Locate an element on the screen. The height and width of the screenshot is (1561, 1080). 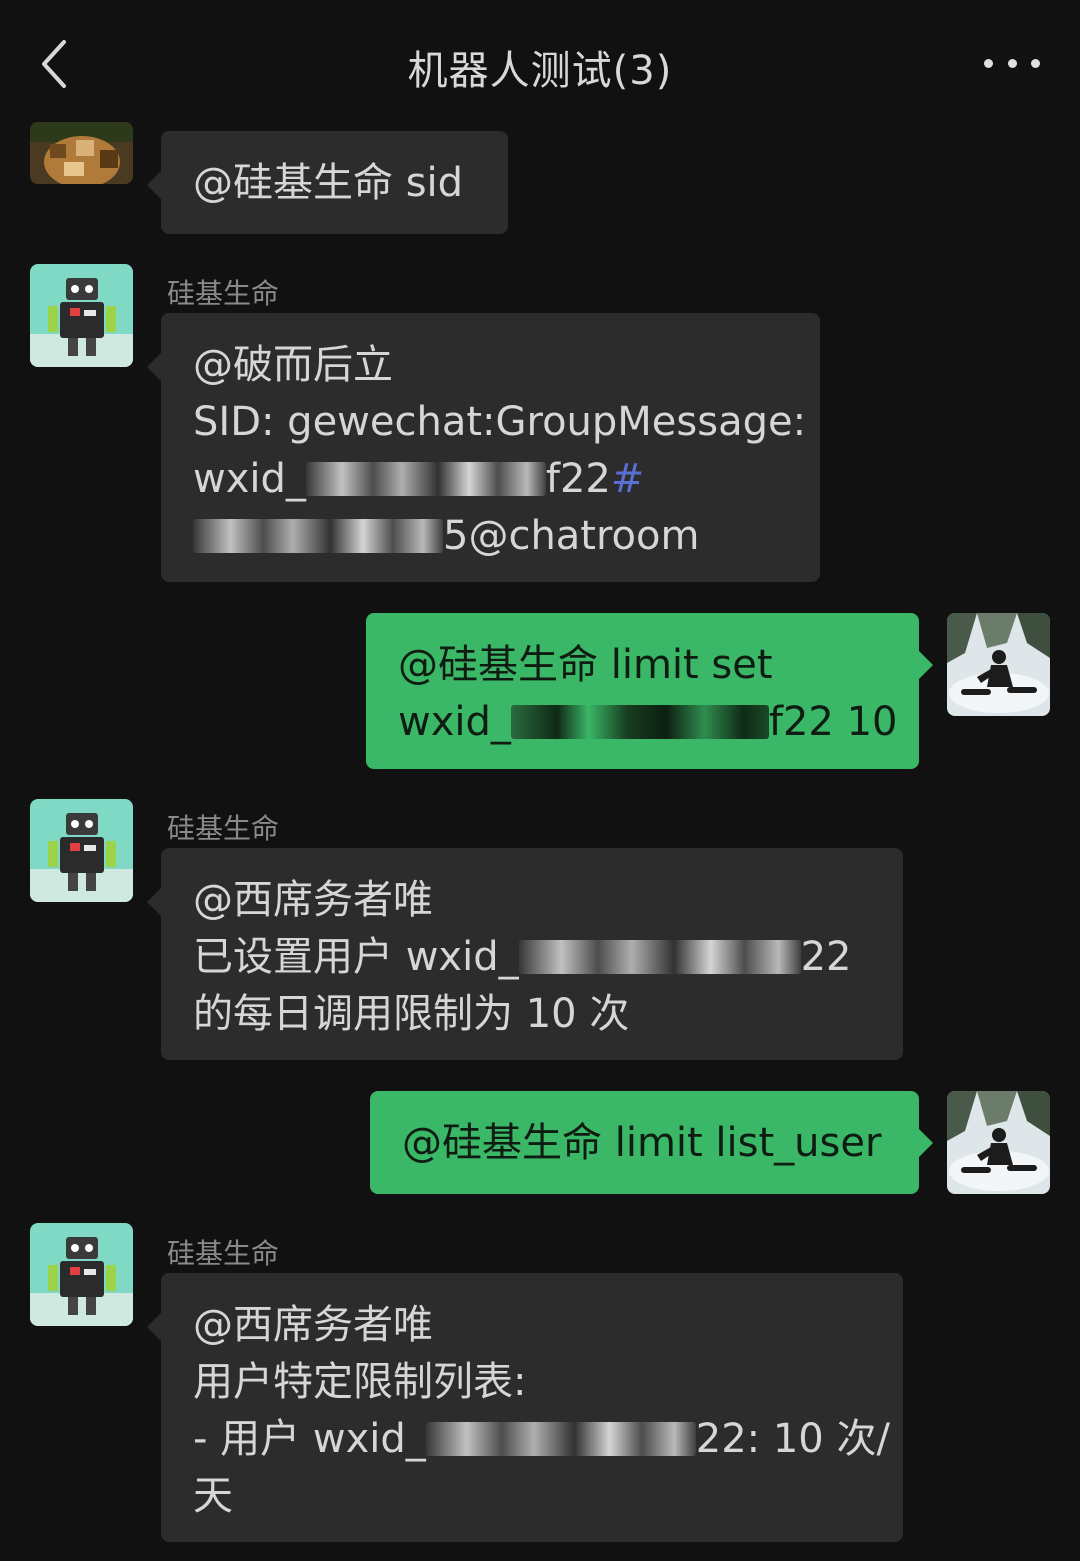
message-text-line: - 用户 wxid_ 22: 10 次/ is located at coordinates (541, 1439).